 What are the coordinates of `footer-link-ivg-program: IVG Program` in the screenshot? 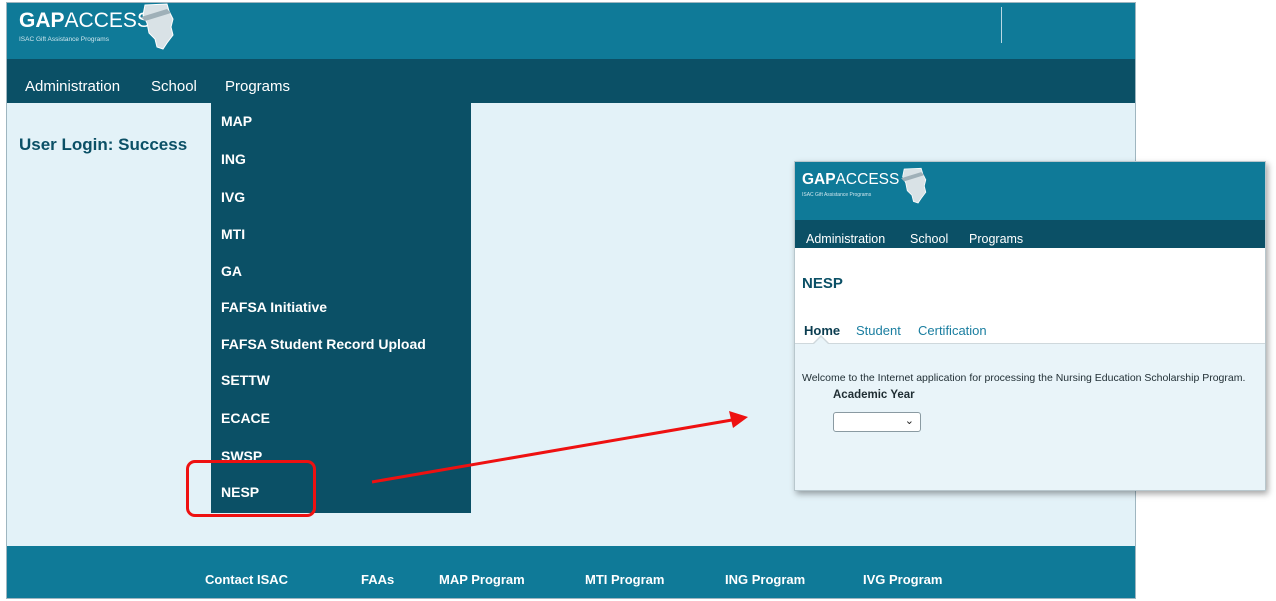 It's located at (902, 579).